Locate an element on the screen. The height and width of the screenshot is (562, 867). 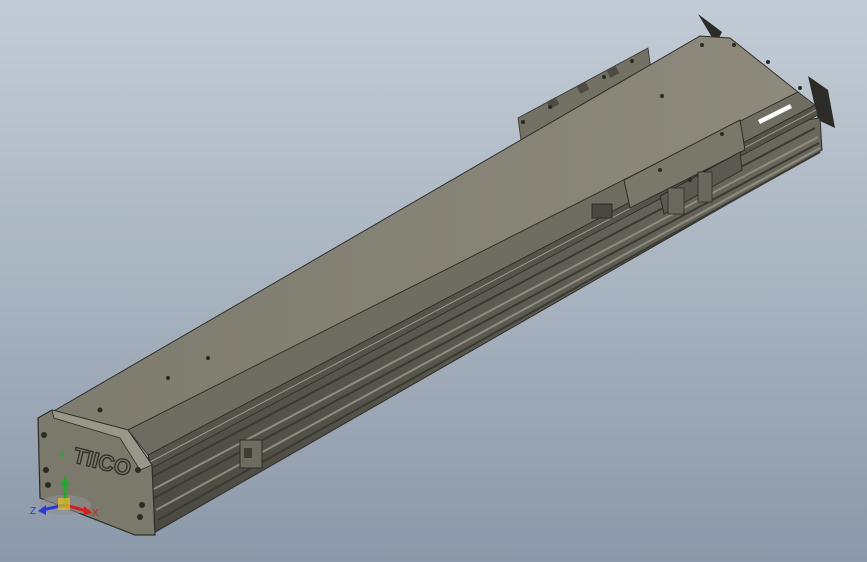
x-axis-label: X is located at coordinates (95, 513).